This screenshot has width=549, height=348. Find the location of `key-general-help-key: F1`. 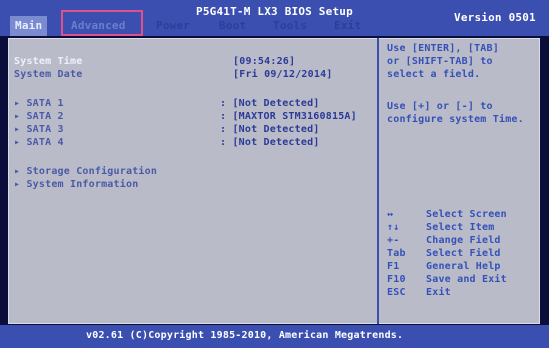

key-general-help-key: F1 is located at coordinates (393, 266).